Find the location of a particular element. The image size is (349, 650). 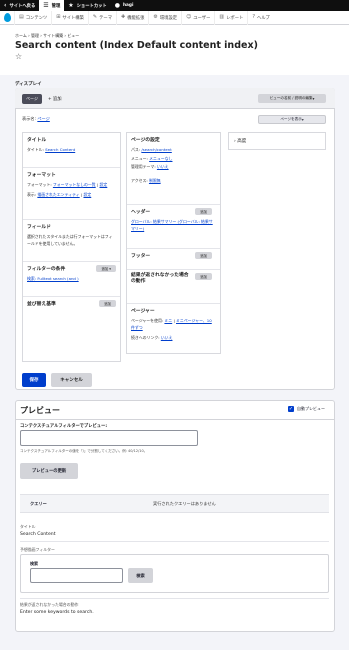

help-icon: ? is located at coordinates (253, 17).